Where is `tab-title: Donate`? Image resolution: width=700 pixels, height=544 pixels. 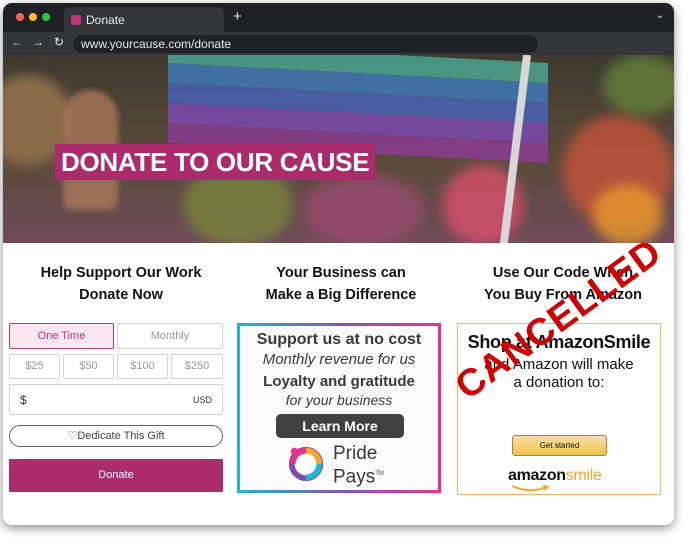
tab-title: Donate is located at coordinates (105, 20).